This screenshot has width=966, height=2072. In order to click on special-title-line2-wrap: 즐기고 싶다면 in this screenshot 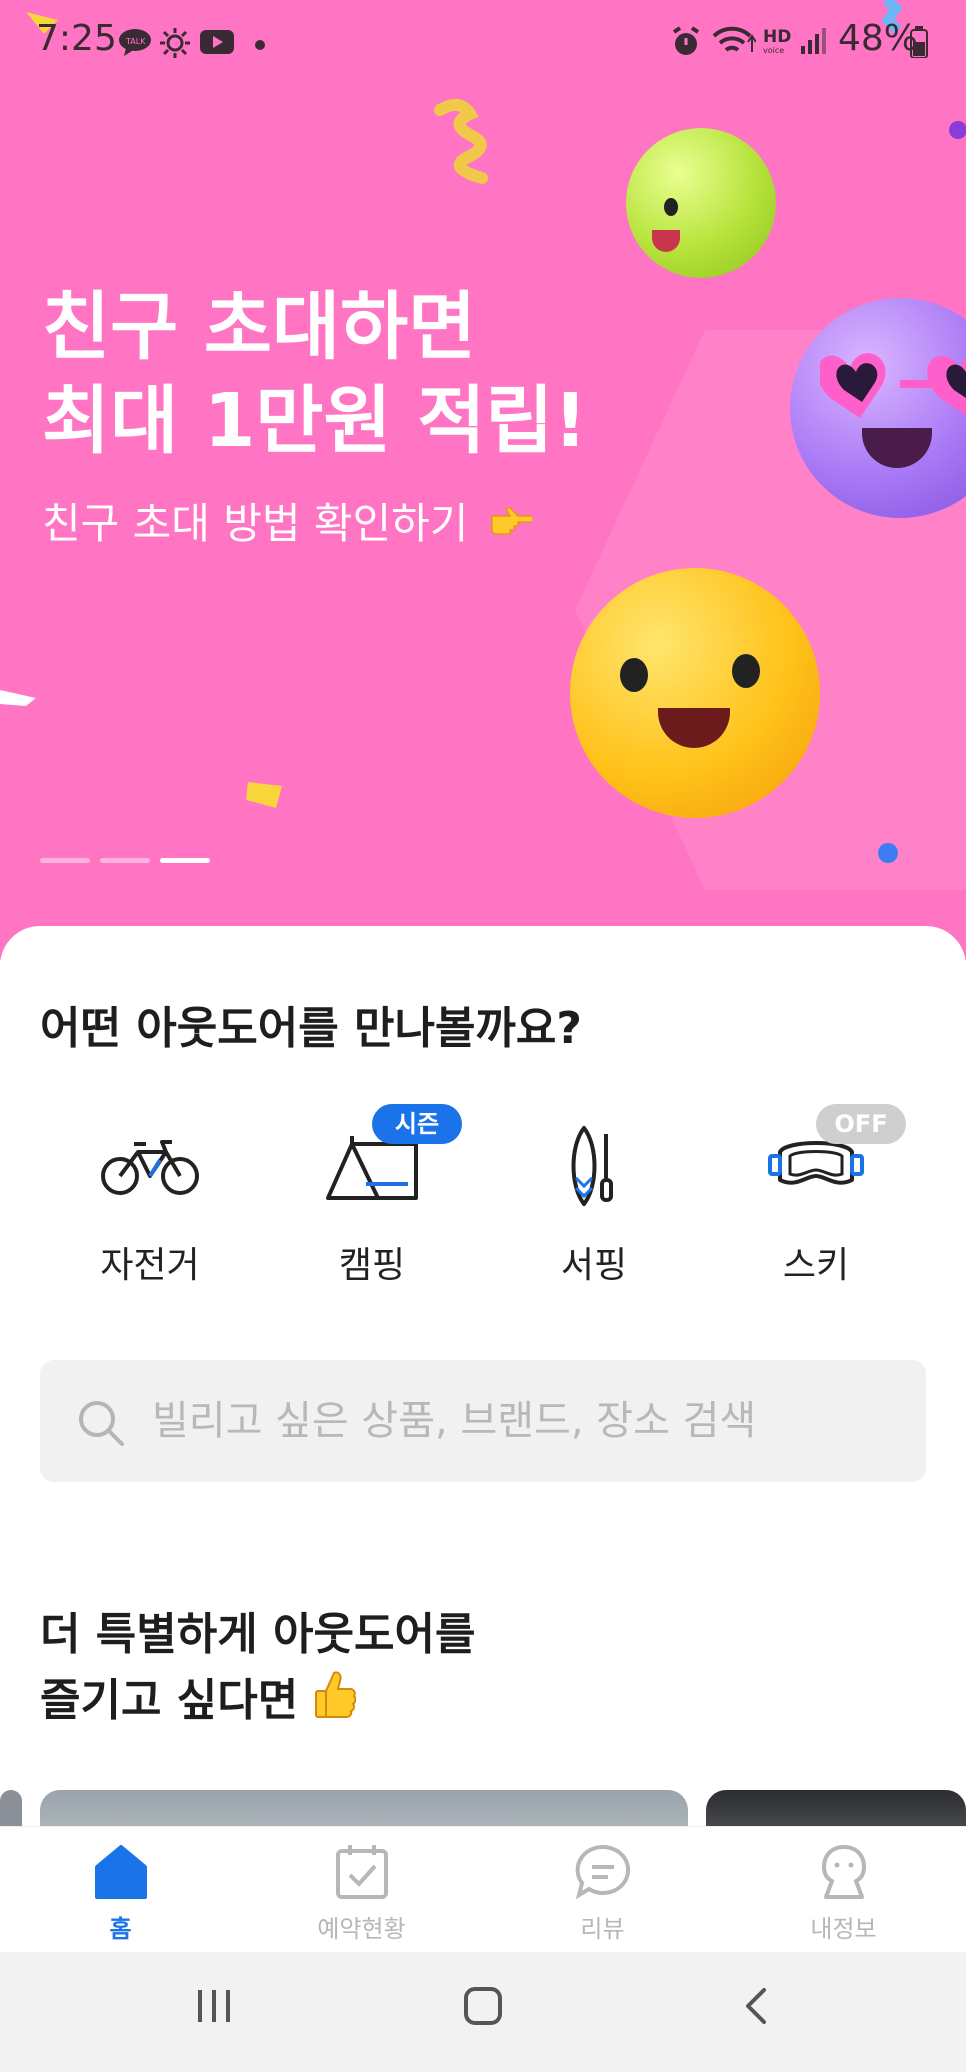, I will do `click(257, 1703)`.